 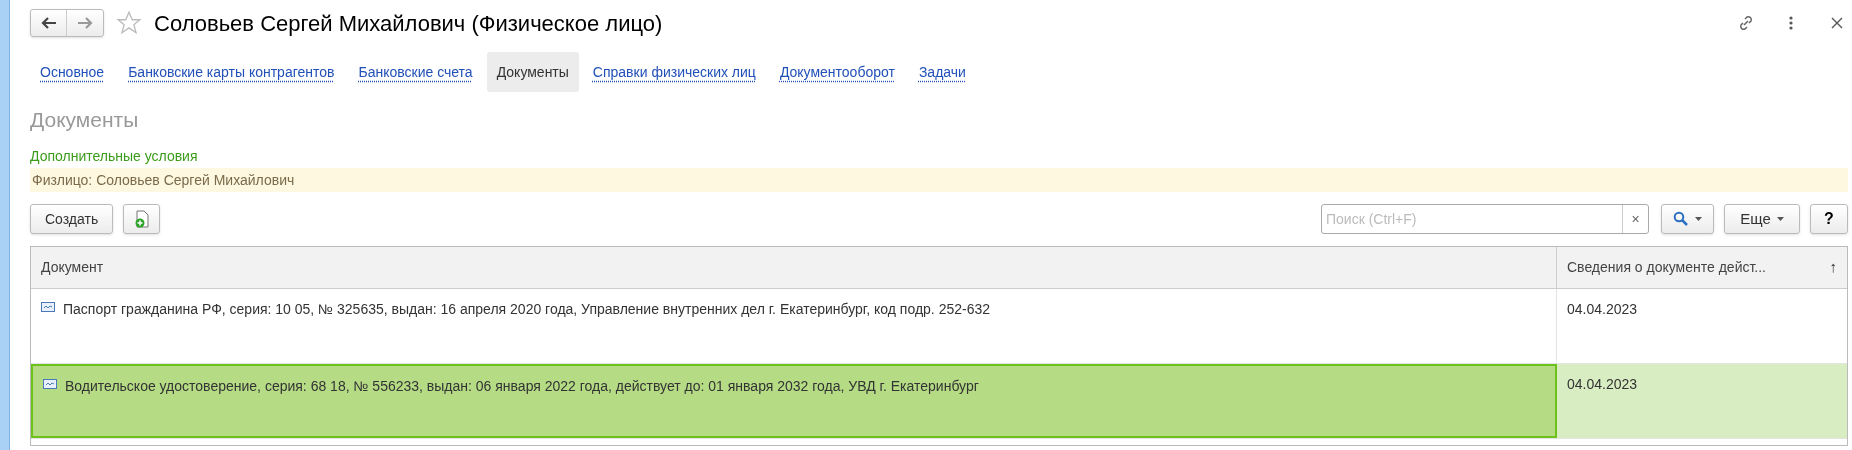 I want to click on search-menu-button, so click(x=1687, y=219).